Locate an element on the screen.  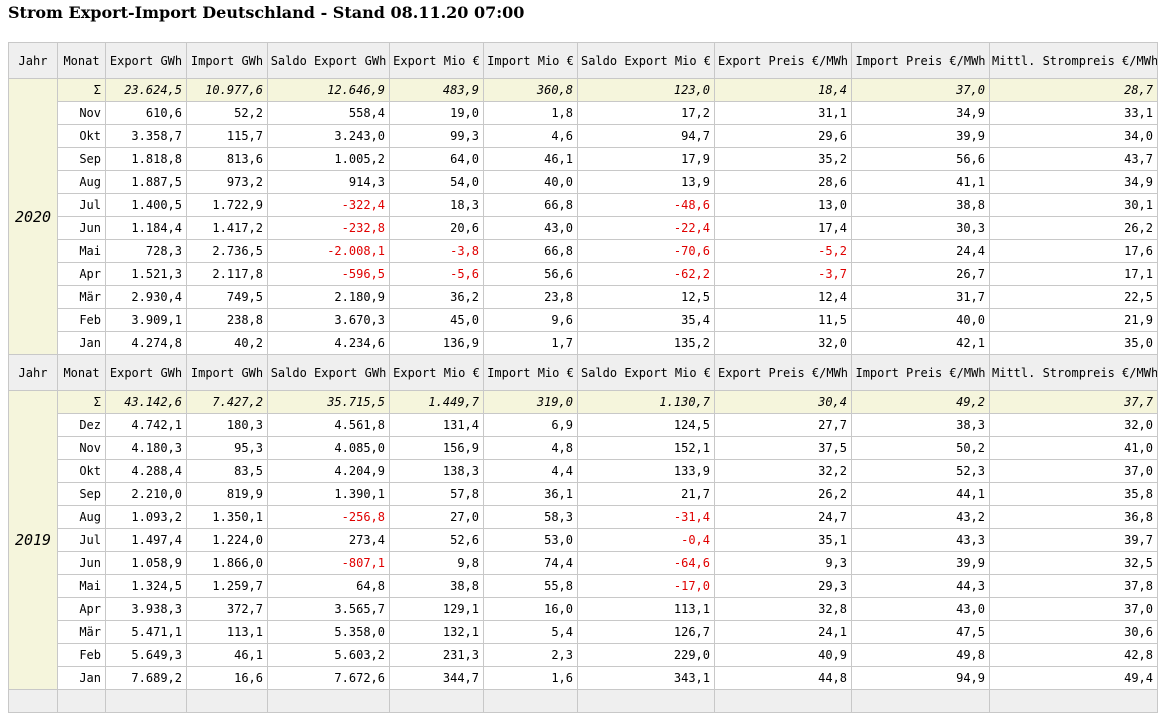
value-cell: -2.008,1 is located at coordinates (328, 251).